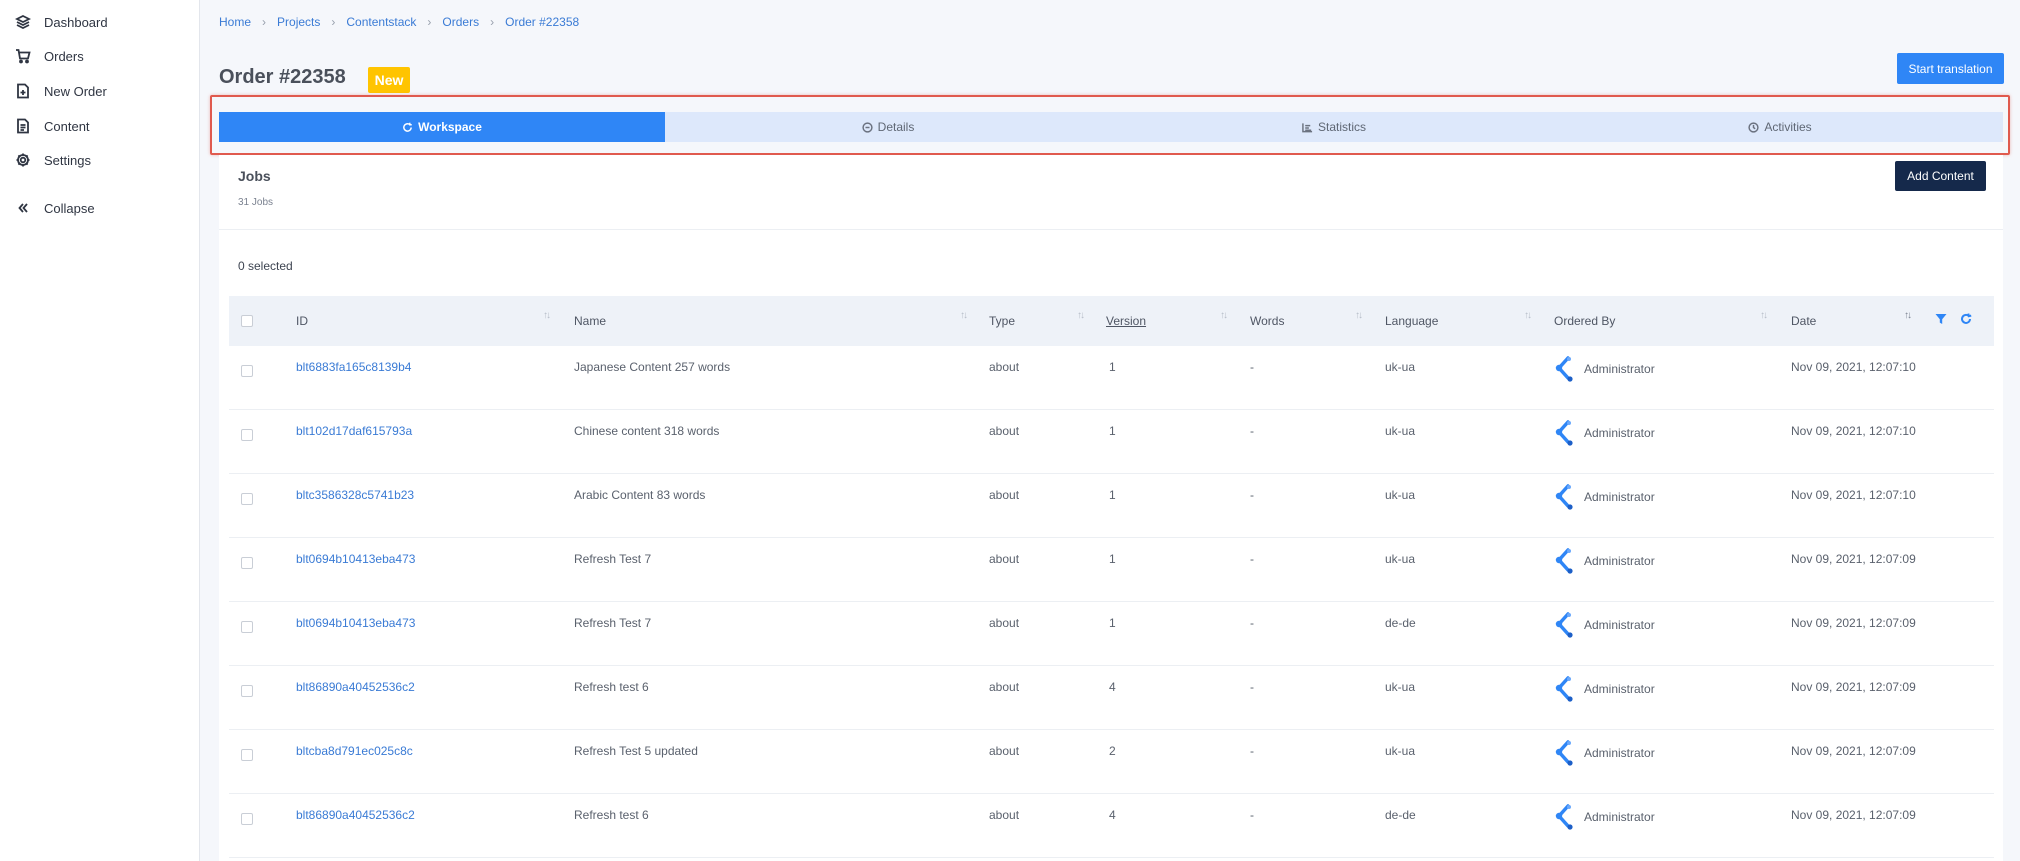 This screenshot has height=861, width=2020. Describe the element at coordinates (354, 751) in the screenshot. I see `cell-id: bltcba8d791ec025c8c` at that location.